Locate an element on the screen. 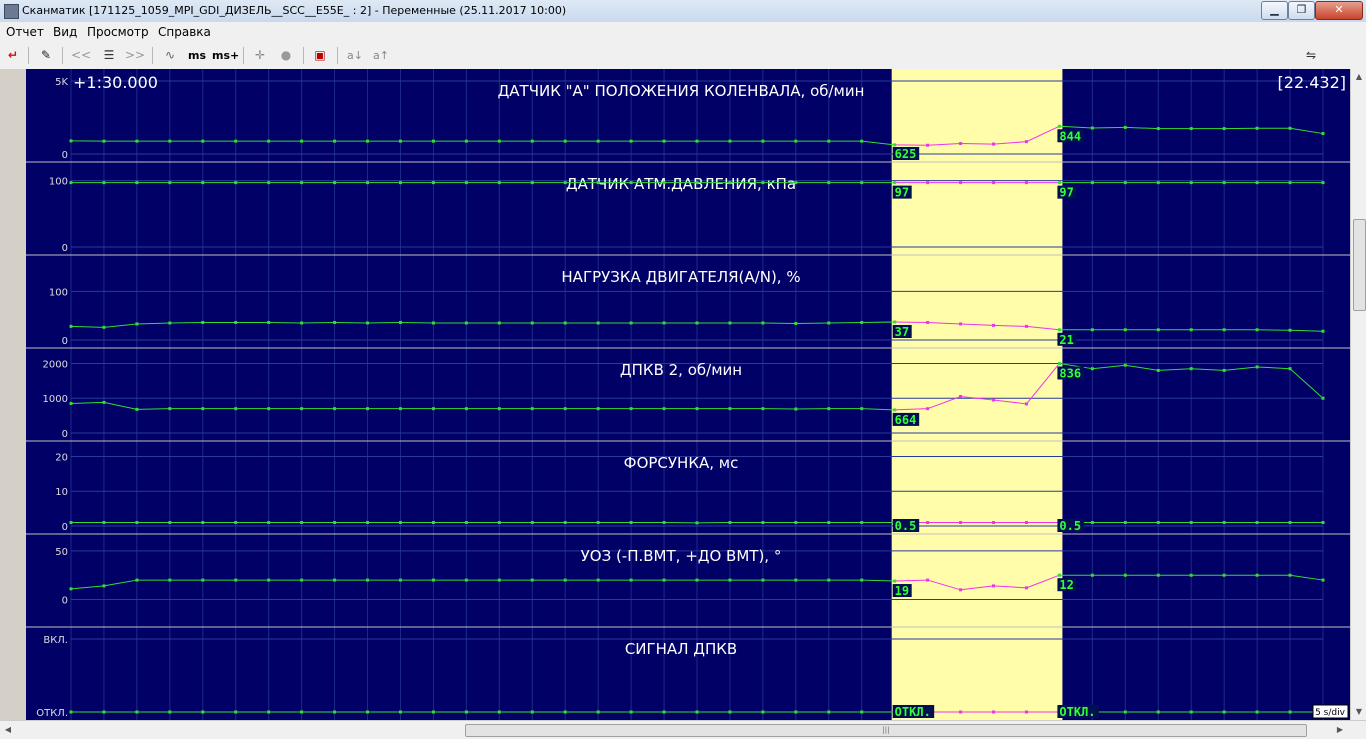  ms-button: ms is located at coordinates (197, 55).